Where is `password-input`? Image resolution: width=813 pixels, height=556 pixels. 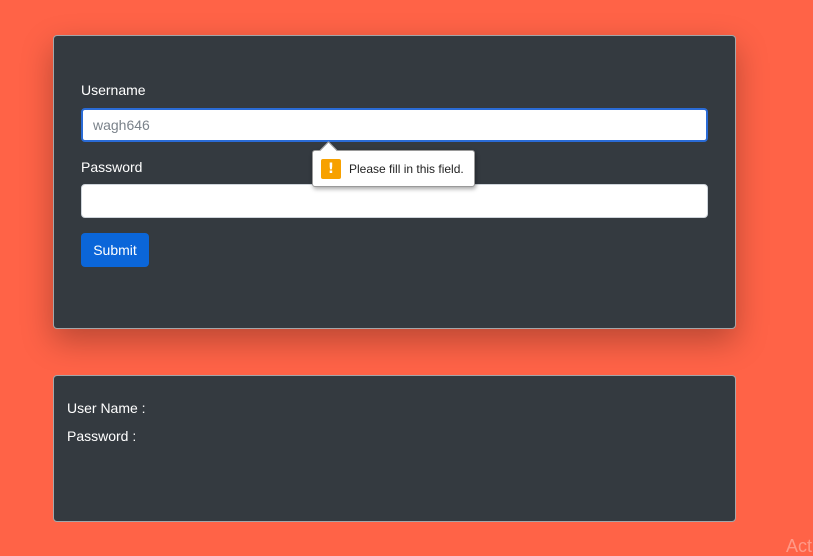 password-input is located at coordinates (394, 201).